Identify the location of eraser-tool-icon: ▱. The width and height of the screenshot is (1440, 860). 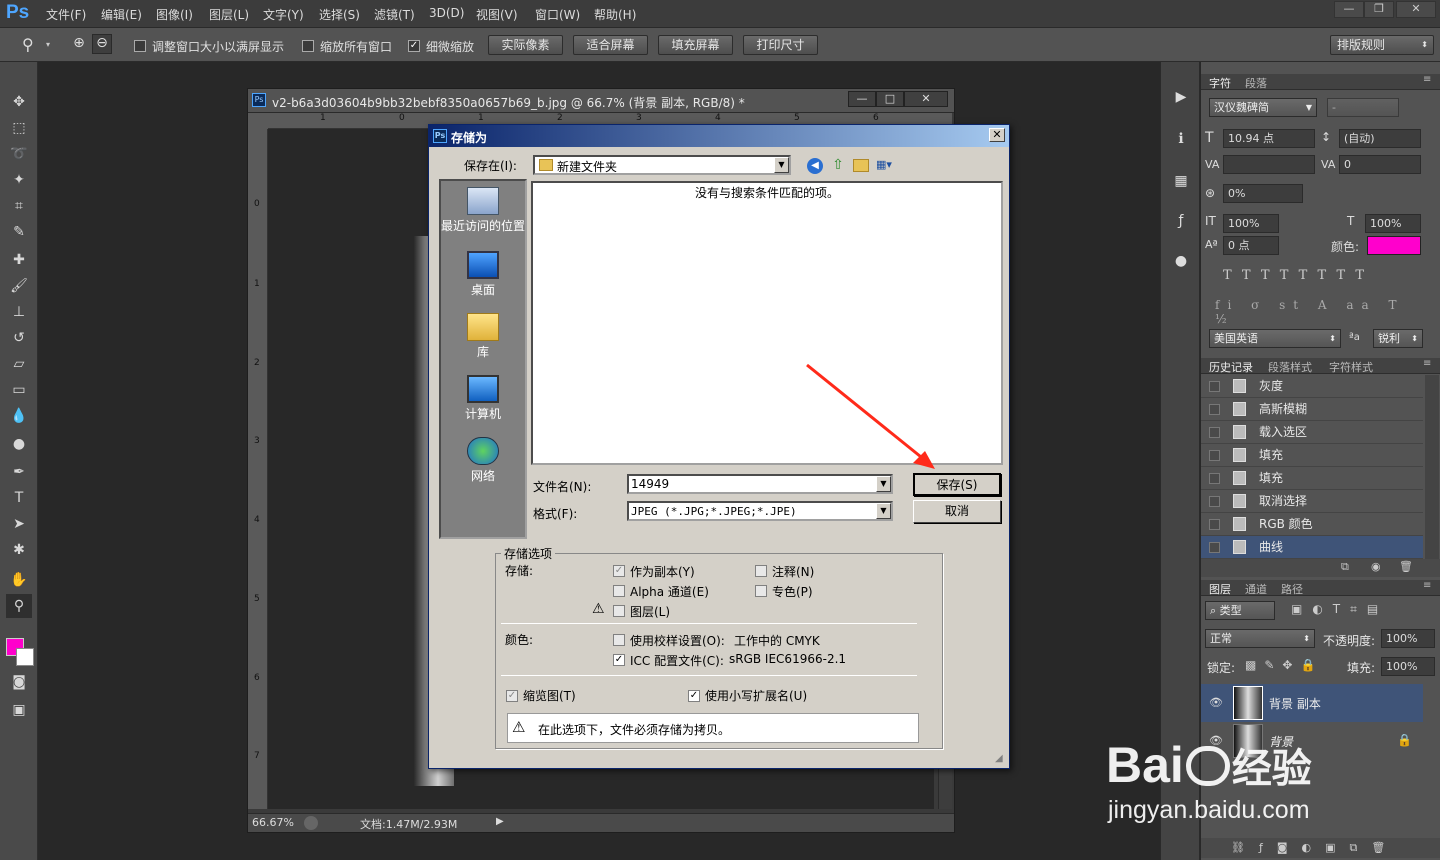
(19, 364).